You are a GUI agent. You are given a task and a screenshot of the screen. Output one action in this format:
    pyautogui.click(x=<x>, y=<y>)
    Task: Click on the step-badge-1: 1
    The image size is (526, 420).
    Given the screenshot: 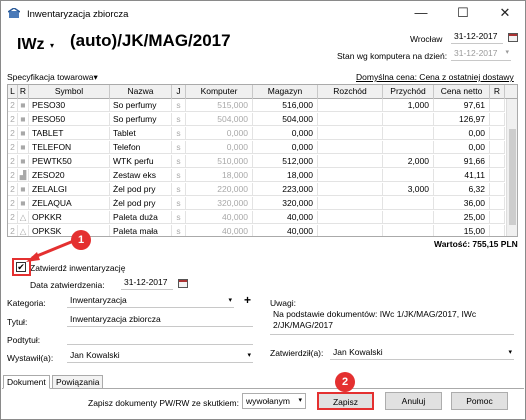 What is the action you would take?
    pyautogui.click(x=81, y=240)
    